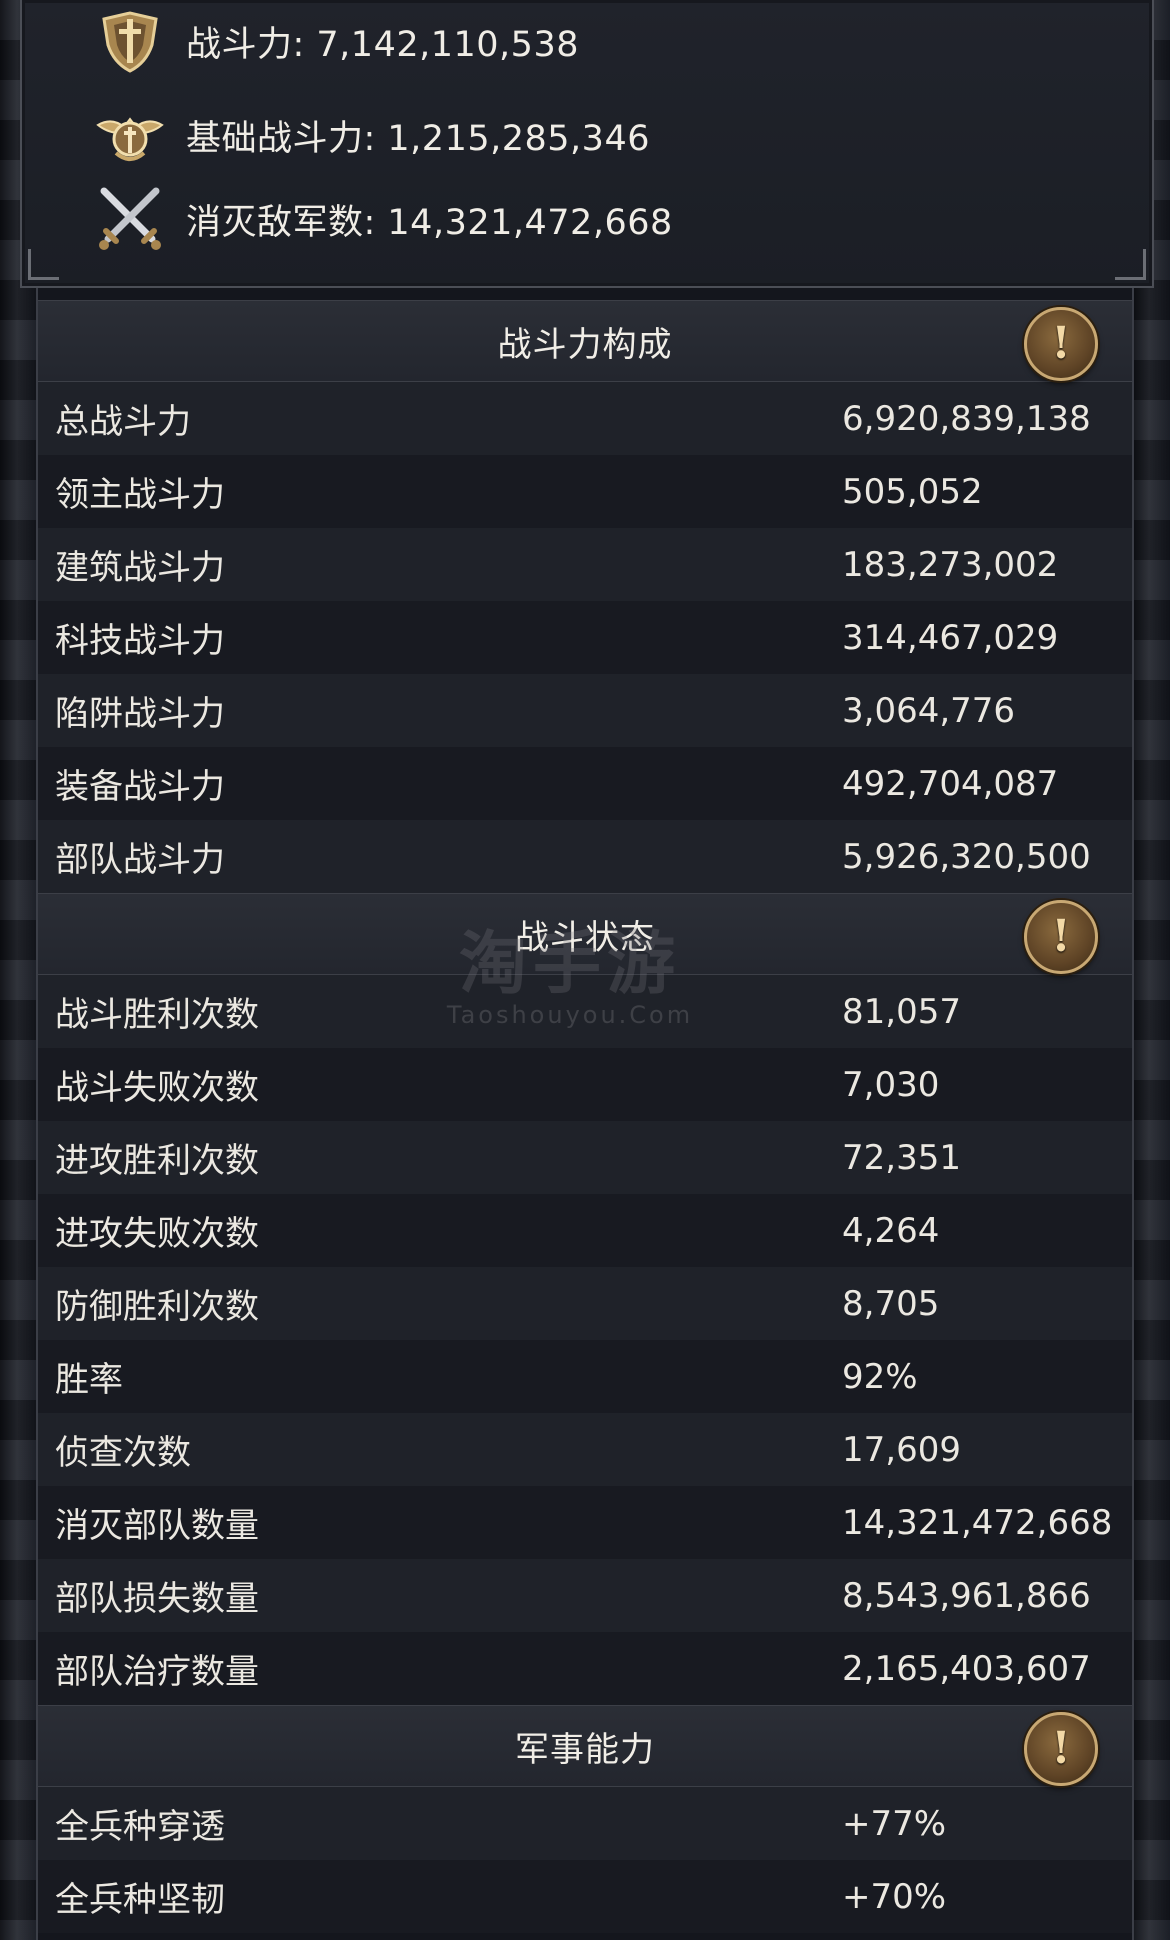 Image resolution: width=1170 pixels, height=1940 pixels. I want to click on enemies-destroyed-text: 消灭敌军数: 14,321,472,668, so click(429, 222).